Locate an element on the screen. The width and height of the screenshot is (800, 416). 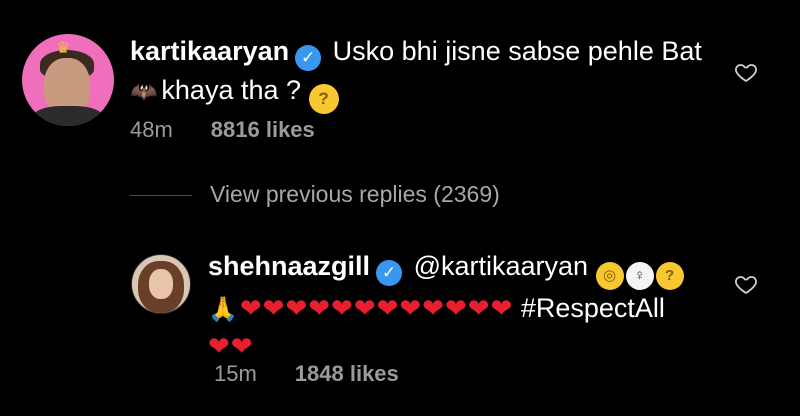
hearts-row-1: ❤❤❤❤❤❤❤❤❤❤❤❤ is located at coordinates (376, 308).